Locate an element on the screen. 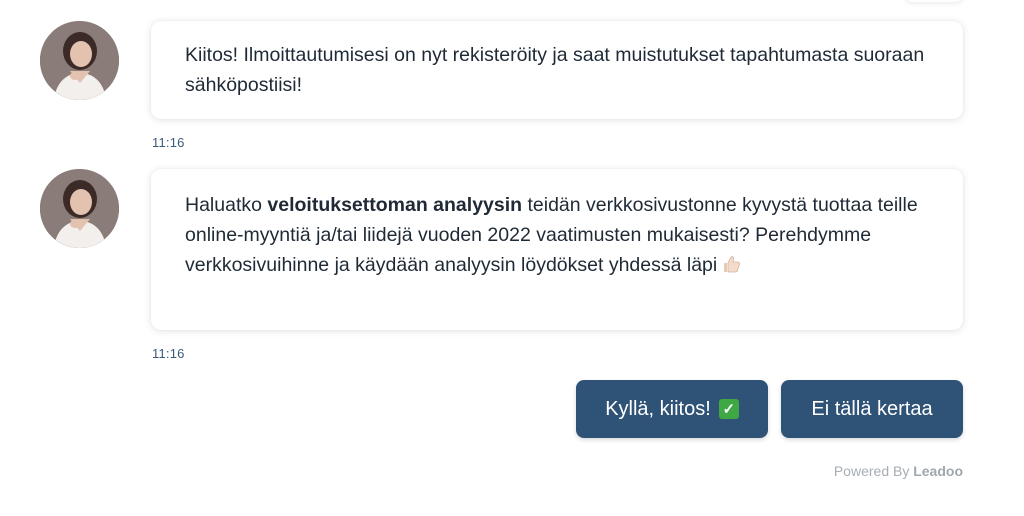 This screenshot has width=1024, height=516. button-label: Ei tällä kertaa is located at coordinates (872, 408).